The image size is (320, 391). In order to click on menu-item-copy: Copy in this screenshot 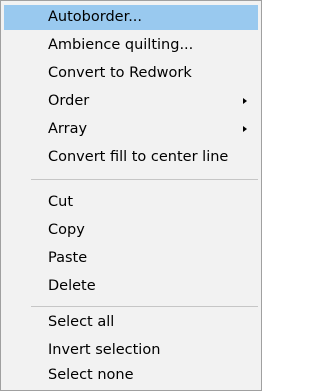, I will do `click(131, 230)`.